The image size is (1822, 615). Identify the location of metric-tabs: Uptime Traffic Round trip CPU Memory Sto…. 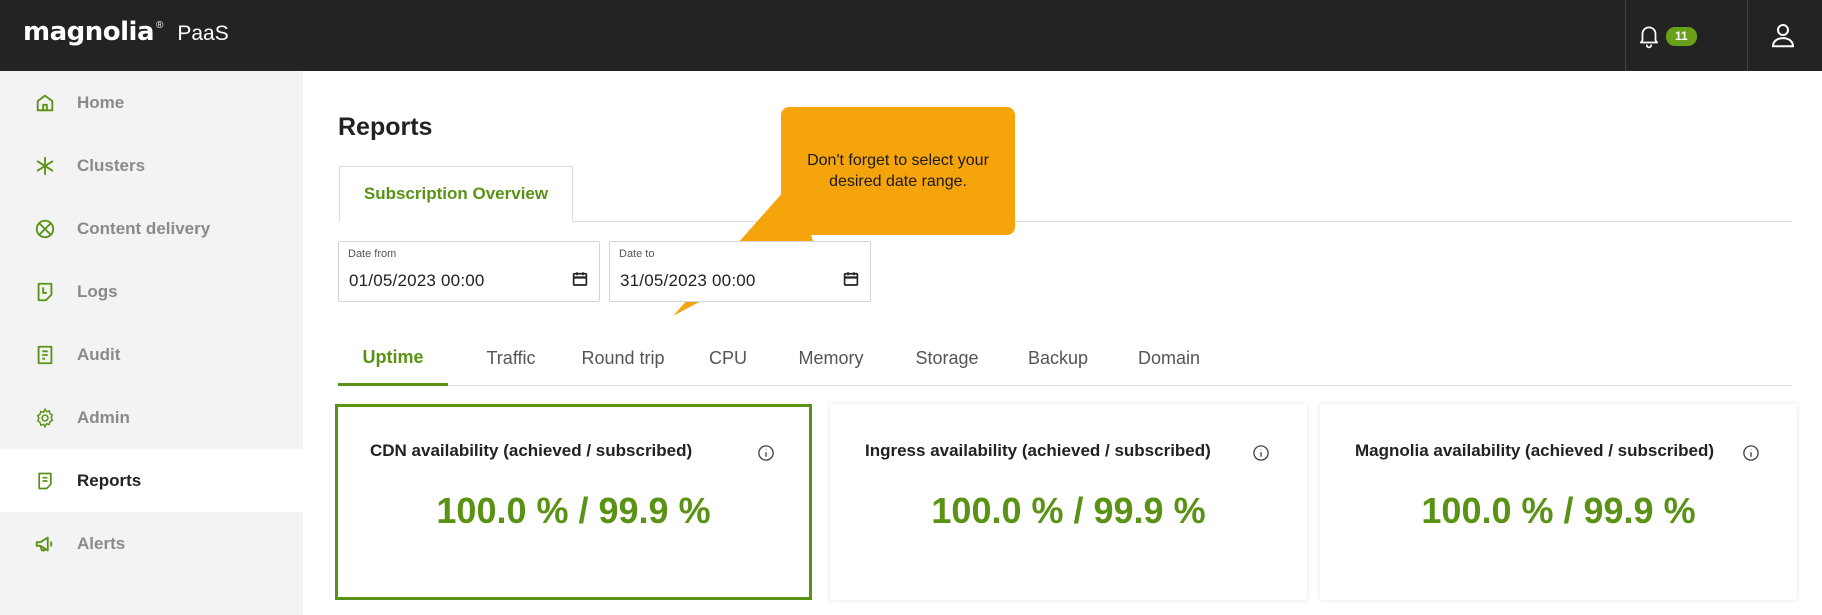
(1065, 358).